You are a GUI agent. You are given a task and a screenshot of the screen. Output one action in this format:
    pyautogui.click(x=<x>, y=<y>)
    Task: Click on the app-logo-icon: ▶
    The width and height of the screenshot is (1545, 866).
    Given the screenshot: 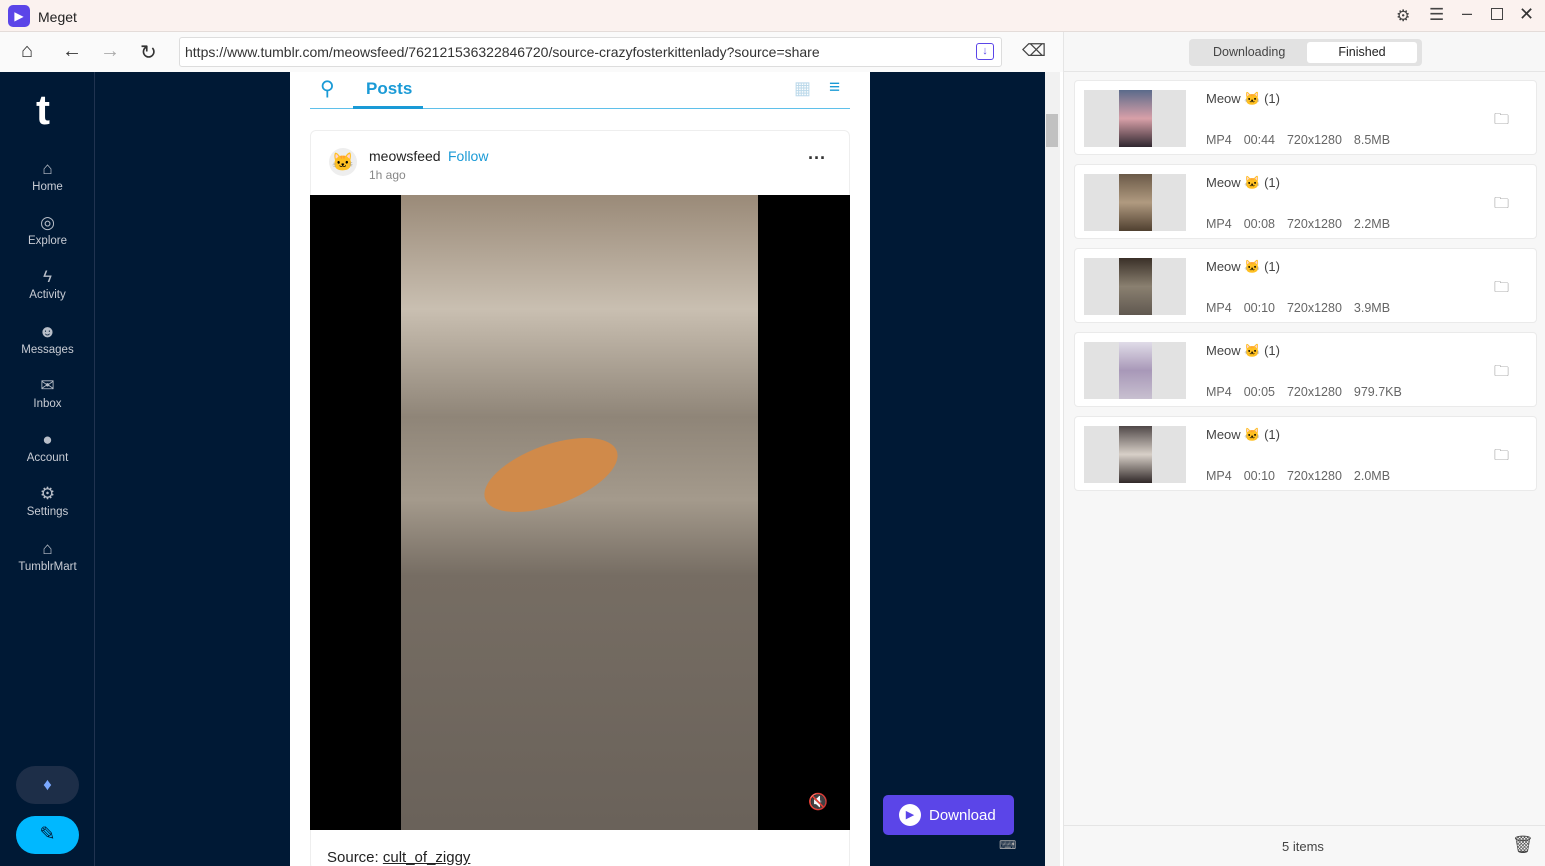 What is the action you would take?
    pyautogui.click(x=19, y=16)
    